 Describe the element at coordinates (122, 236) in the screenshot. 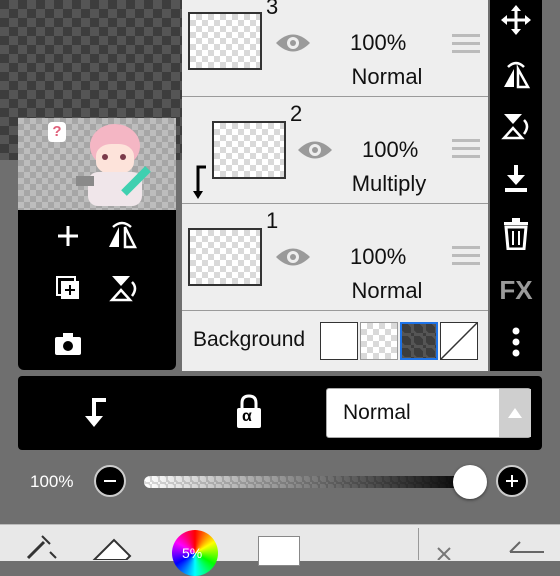

I see `flip-icon` at that location.